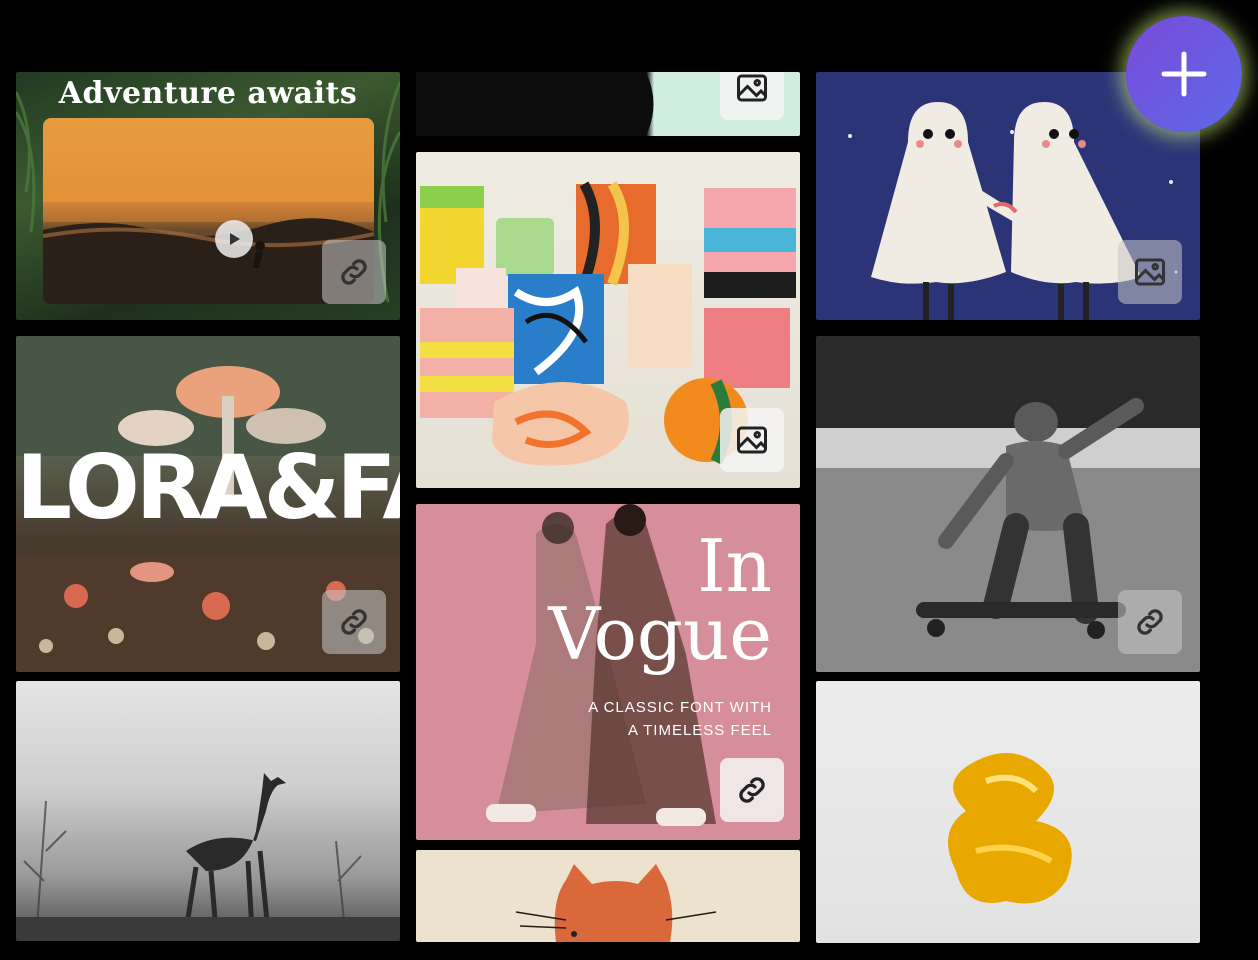  What do you see at coordinates (1008, 812) in the screenshot?
I see `gold-shape-tile` at bounding box center [1008, 812].